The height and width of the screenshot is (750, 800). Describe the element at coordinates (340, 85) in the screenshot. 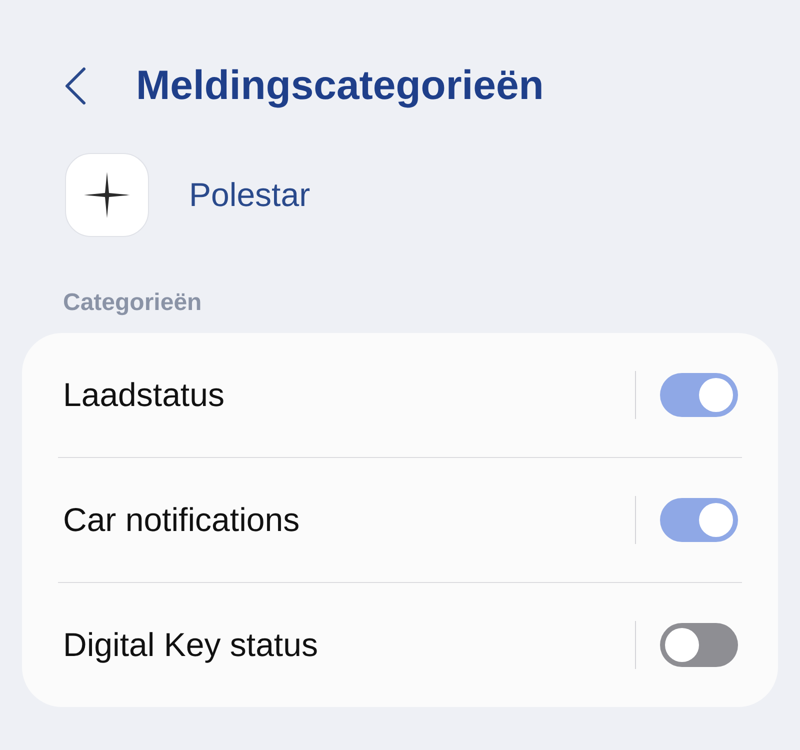

I see `page-title: Meldingscategorieën` at that location.